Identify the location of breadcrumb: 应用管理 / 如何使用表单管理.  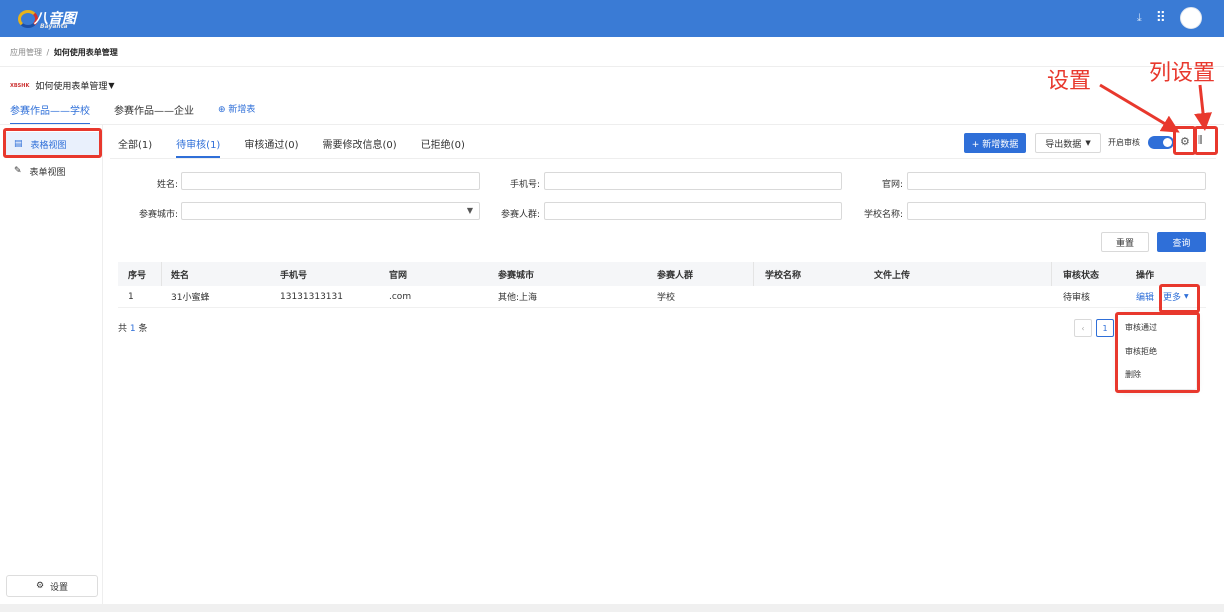
(64, 52).